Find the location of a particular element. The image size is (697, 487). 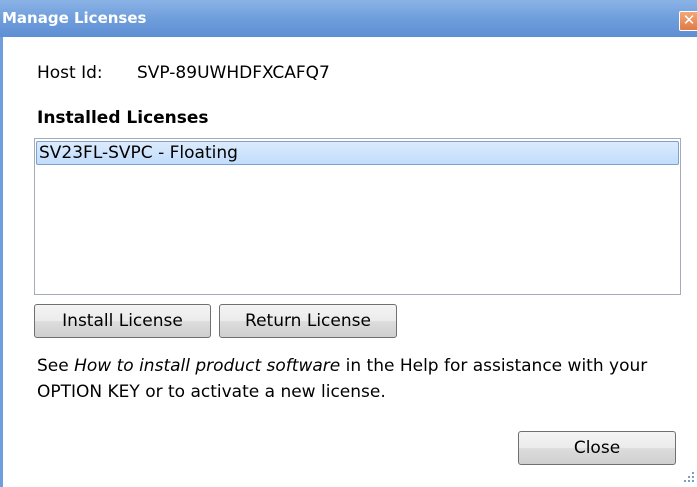

window-title: Manage Licenses is located at coordinates (74, 18).